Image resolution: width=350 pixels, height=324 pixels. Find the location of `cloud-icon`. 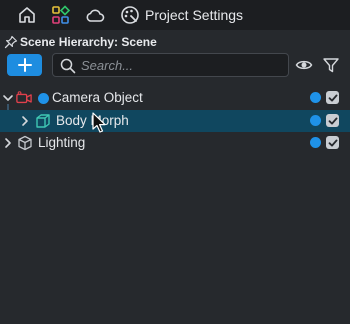

cloud-icon is located at coordinates (95, 15).